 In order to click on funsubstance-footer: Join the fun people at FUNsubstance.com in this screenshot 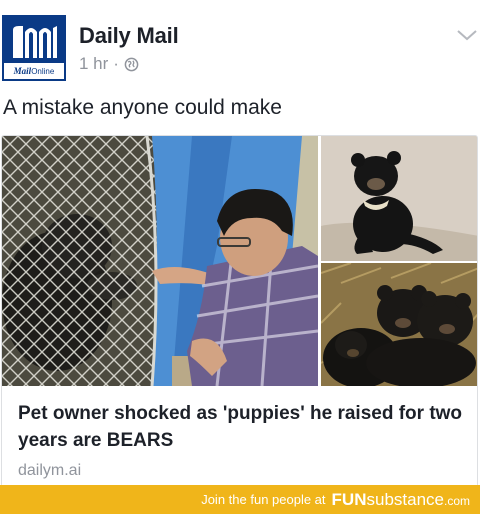, I will do `click(240, 499)`.